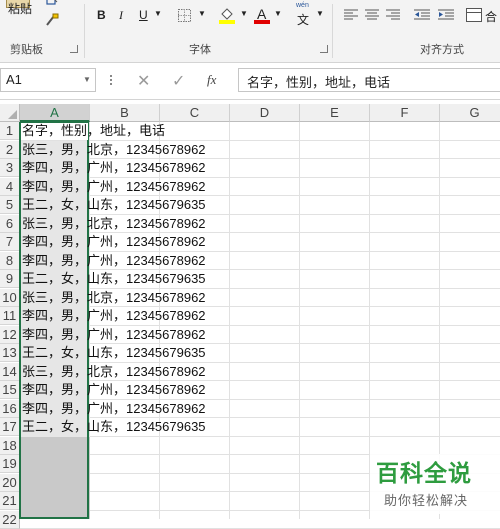 The height and width of the screenshot is (529, 500). Describe the element at coordinates (10, 371) in the screenshot. I see `row-header-14: 14` at that location.